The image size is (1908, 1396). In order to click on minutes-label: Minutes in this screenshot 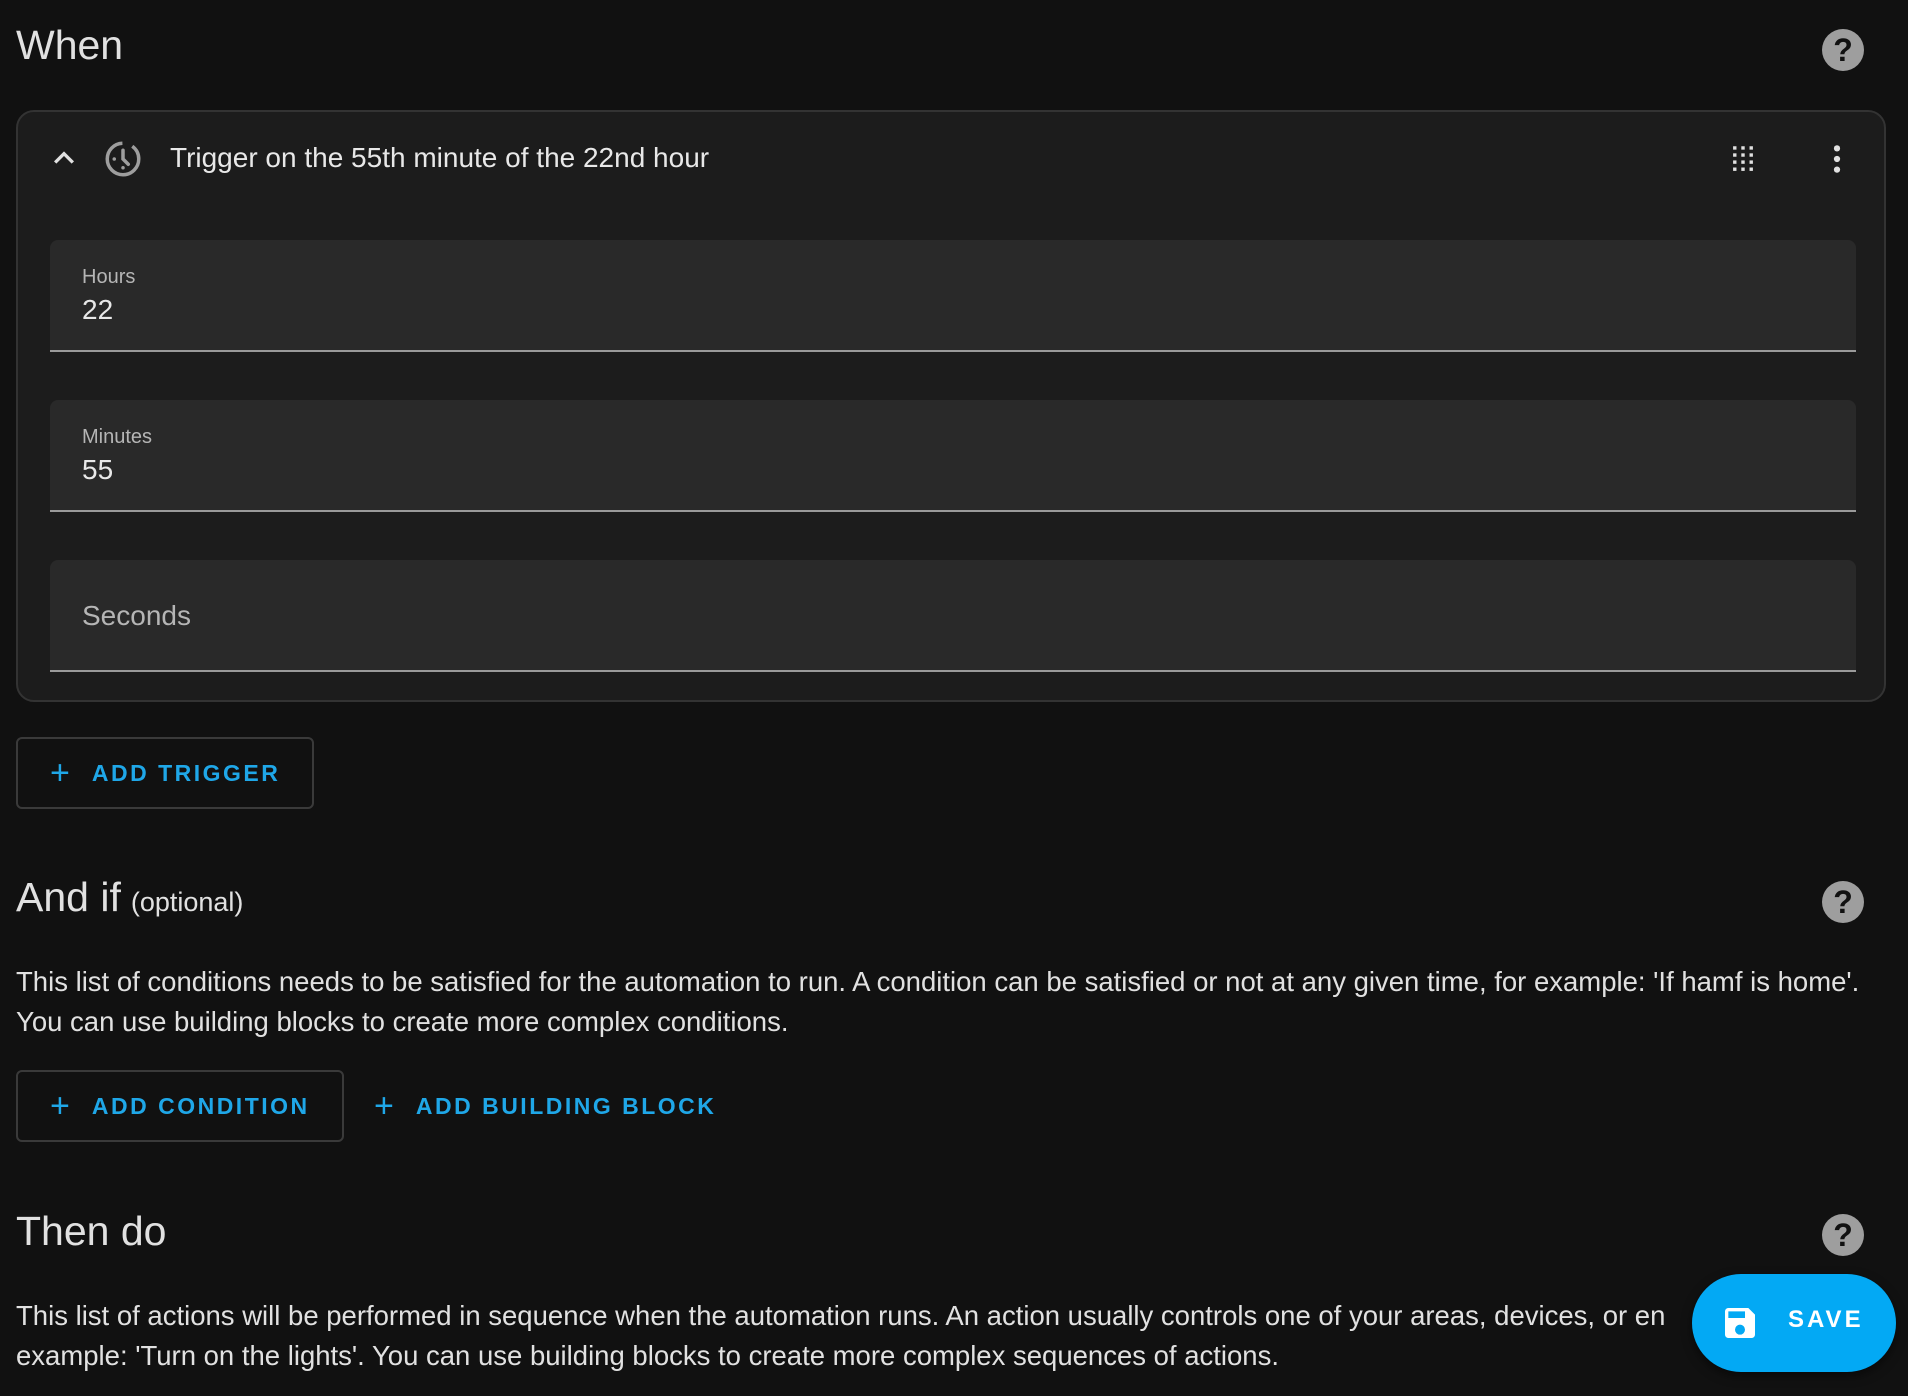, I will do `click(117, 437)`.